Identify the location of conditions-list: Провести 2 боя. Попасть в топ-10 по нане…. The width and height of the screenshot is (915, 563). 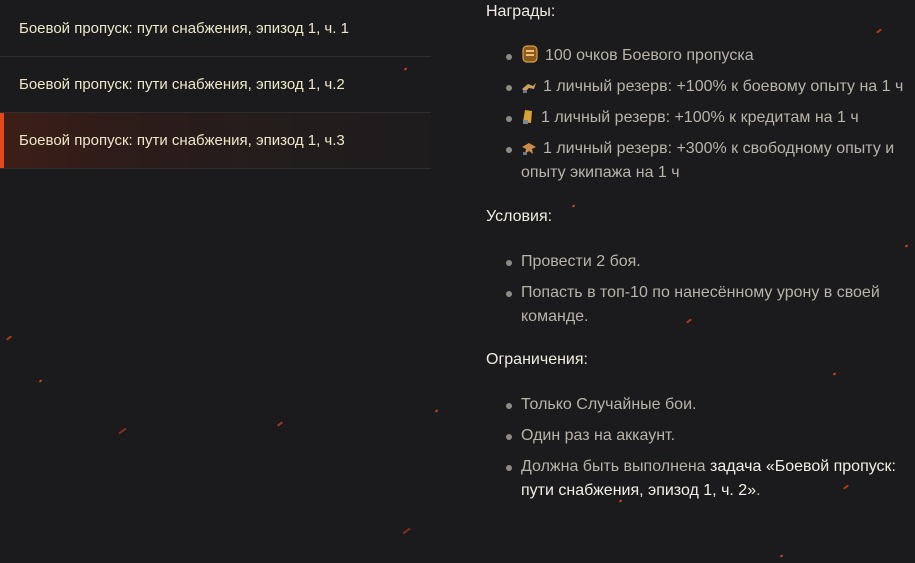
(696, 293).